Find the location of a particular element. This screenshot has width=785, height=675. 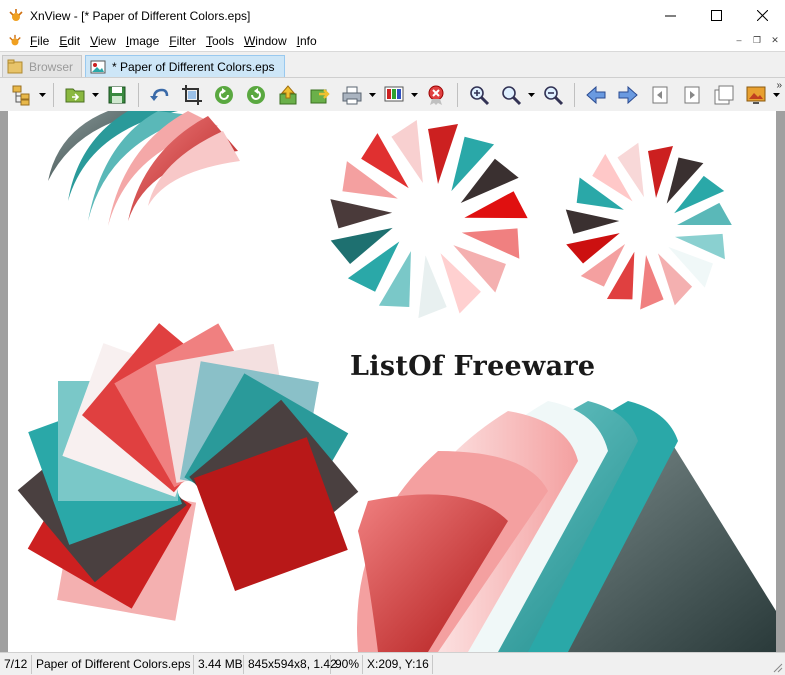

rotate-left-icon is located at coordinates (224, 94).